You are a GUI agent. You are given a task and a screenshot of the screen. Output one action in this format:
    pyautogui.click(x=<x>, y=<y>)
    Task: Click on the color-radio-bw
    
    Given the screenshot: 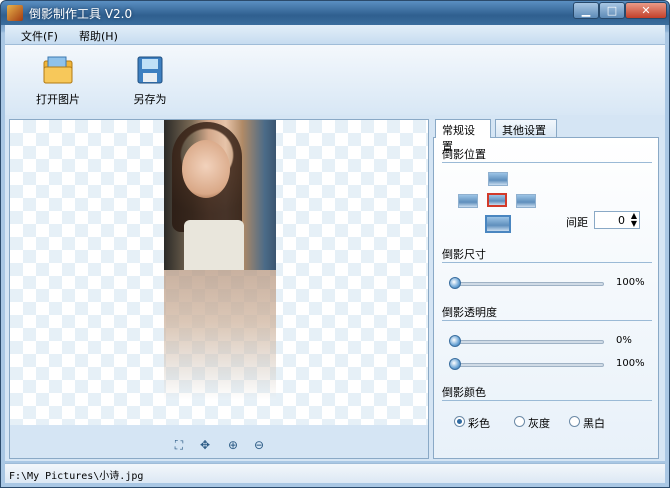 What is the action you would take?
    pyautogui.click(x=574, y=421)
    